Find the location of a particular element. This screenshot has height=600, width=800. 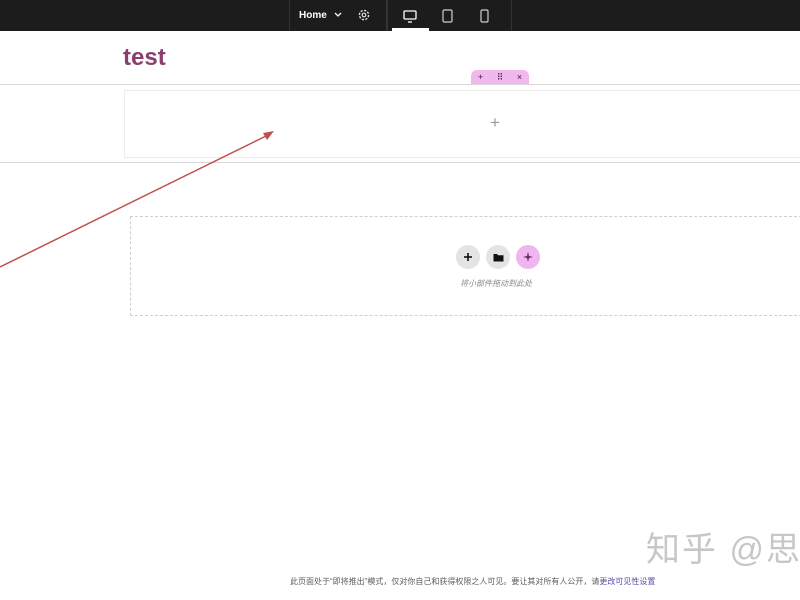

annotation-arrow is located at coordinates (137, 199).